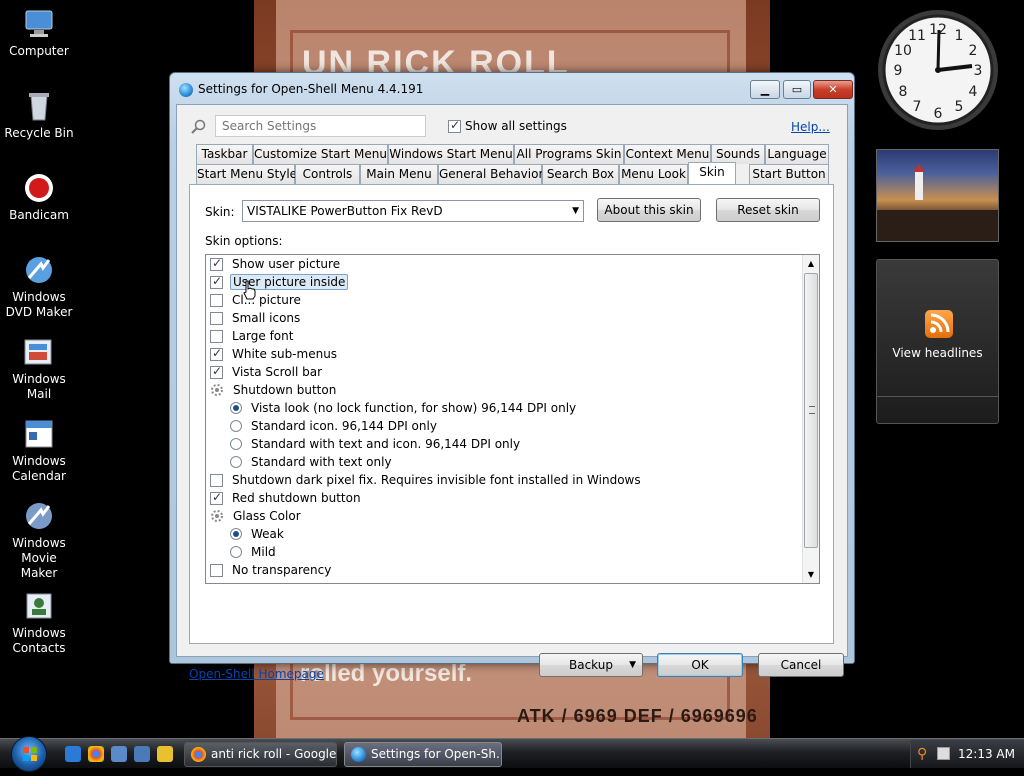  I want to click on slideshow-gadget, so click(937, 195).